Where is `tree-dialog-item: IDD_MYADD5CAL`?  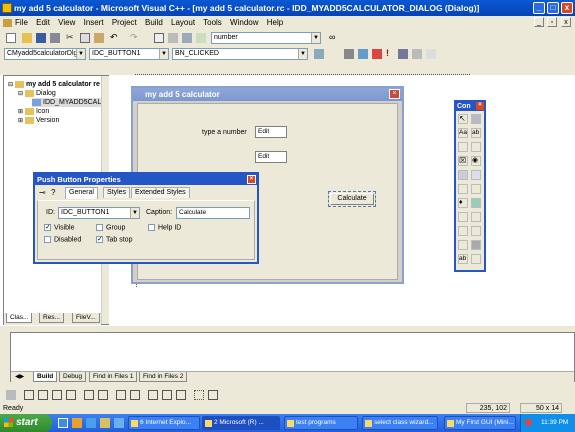 tree-dialog-item: IDD_MYADD5CAL is located at coordinates (67, 102).